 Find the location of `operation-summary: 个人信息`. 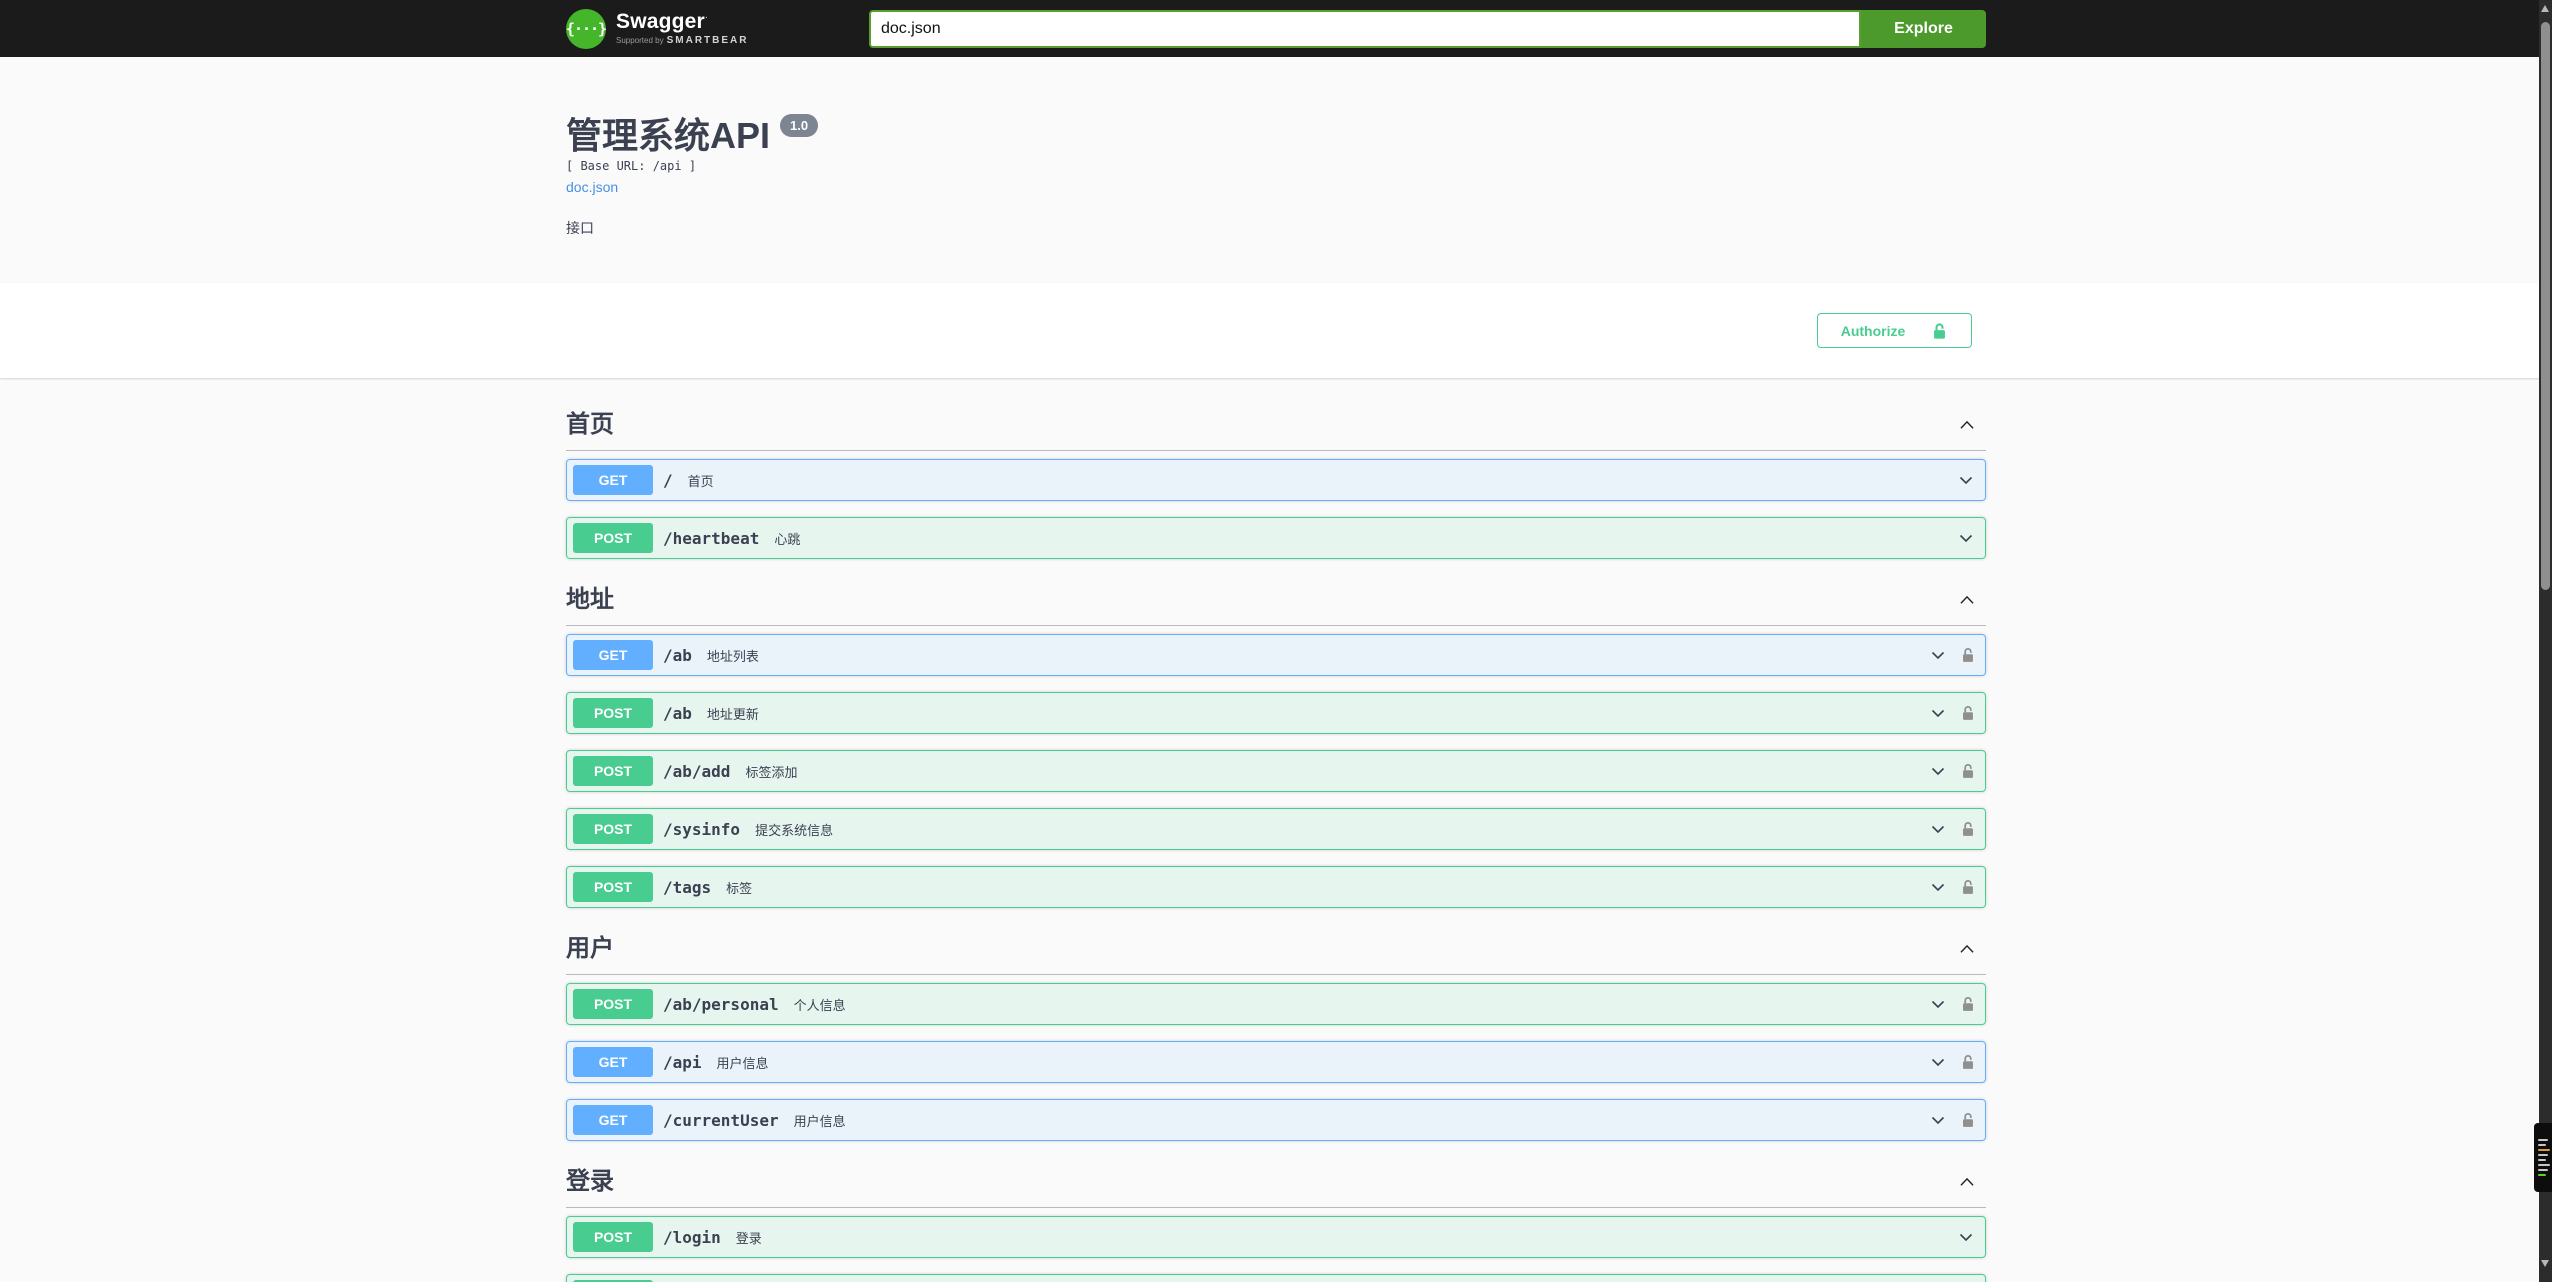

operation-summary: 个人信息 is located at coordinates (819, 1005).